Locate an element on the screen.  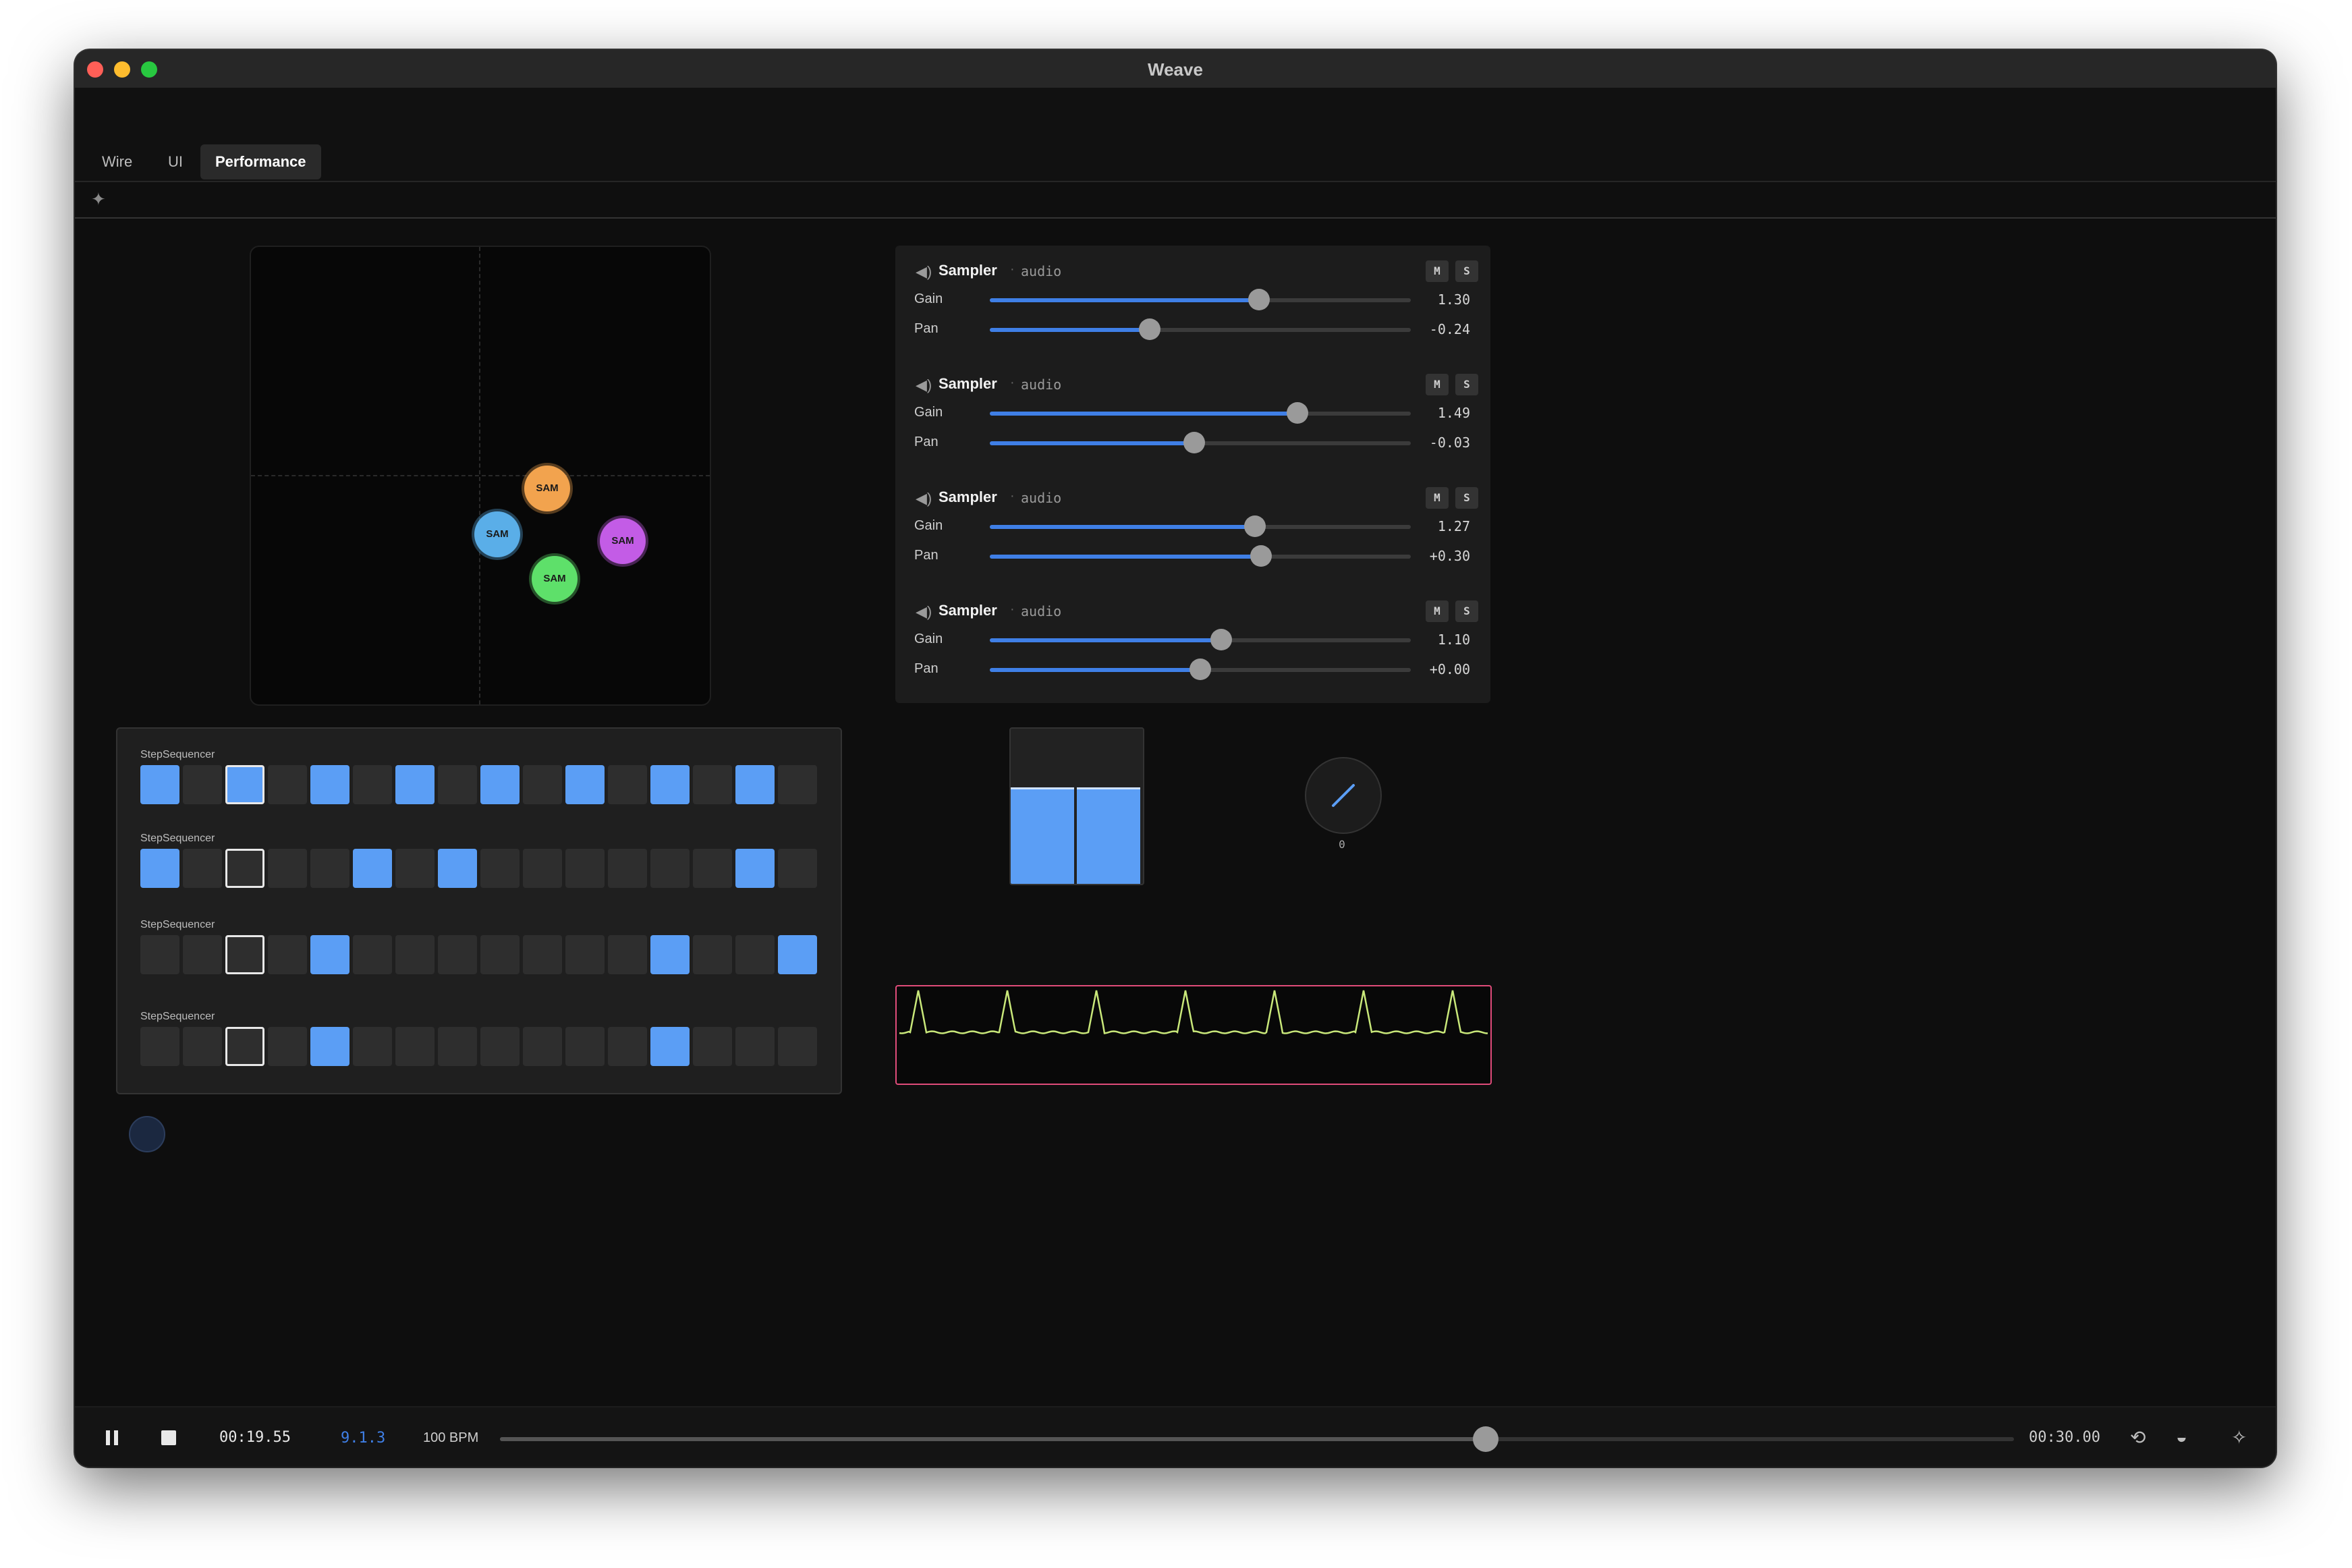
tab-performance: Performance is located at coordinates (260, 161).